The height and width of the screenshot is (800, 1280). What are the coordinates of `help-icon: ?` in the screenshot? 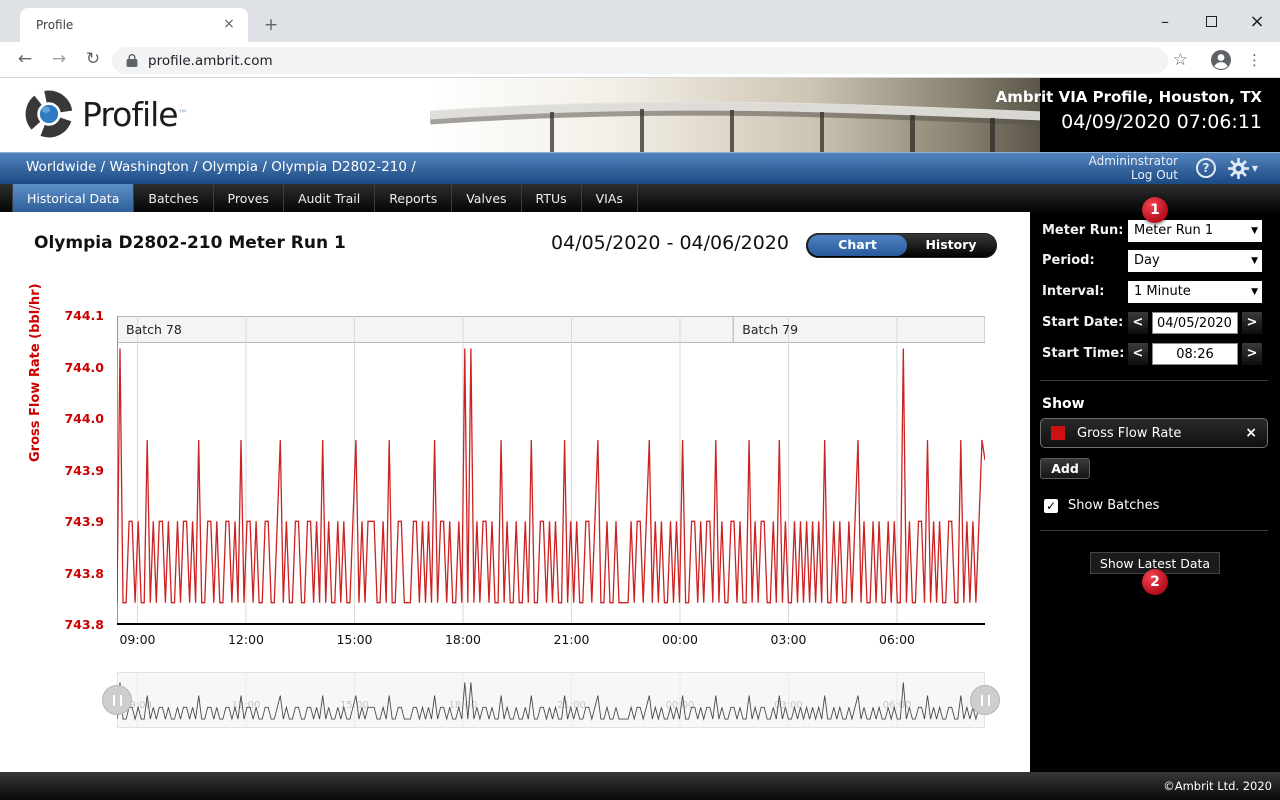 It's located at (1206, 168).